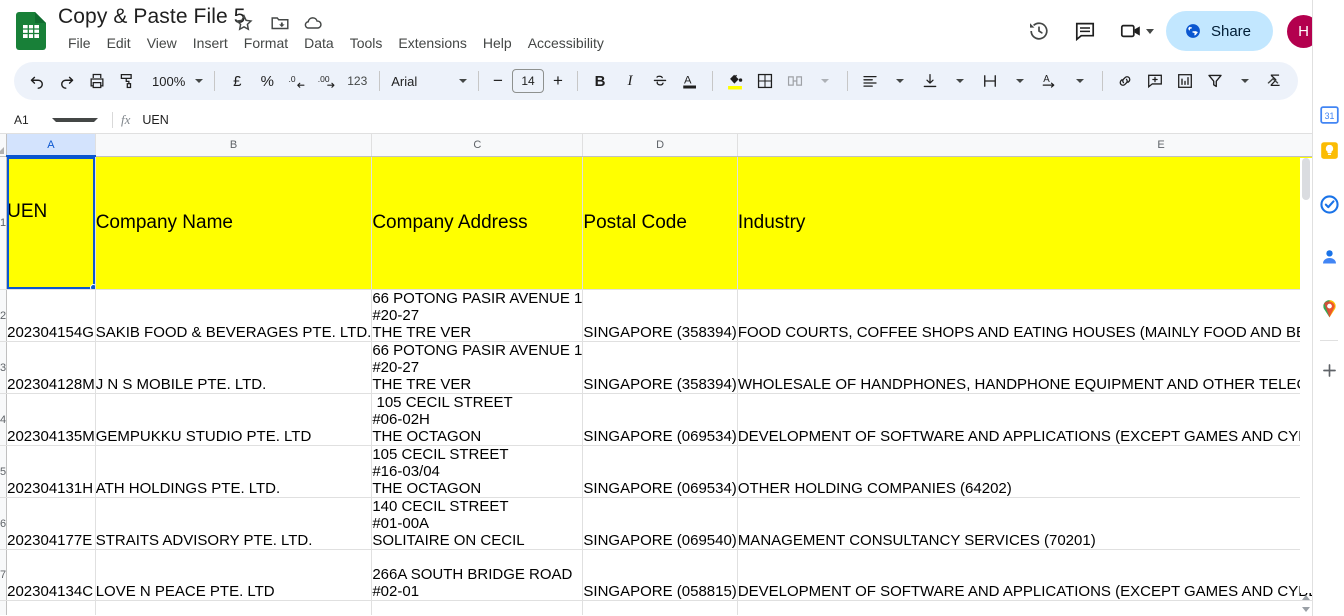 Image resolution: width=1344 pixels, height=616 pixels. What do you see at coordinates (660, 145) in the screenshot?
I see `column-header-d: D` at bounding box center [660, 145].